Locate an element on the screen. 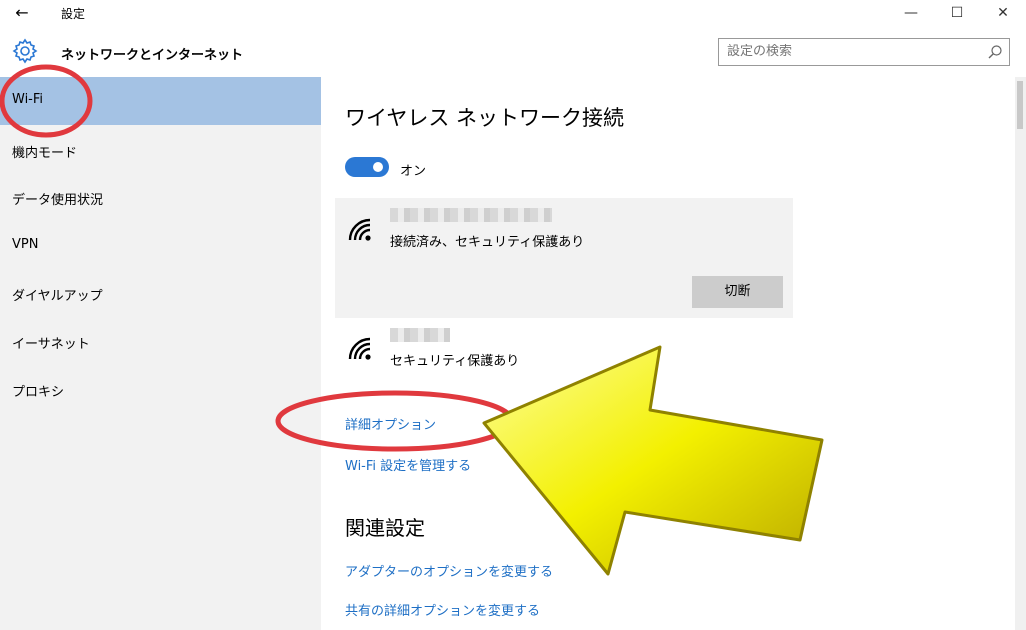 This screenshot has height=630, width=1026. adapter-options-link: アダプターのオプションを変更する is located at coordinates (449, 570).